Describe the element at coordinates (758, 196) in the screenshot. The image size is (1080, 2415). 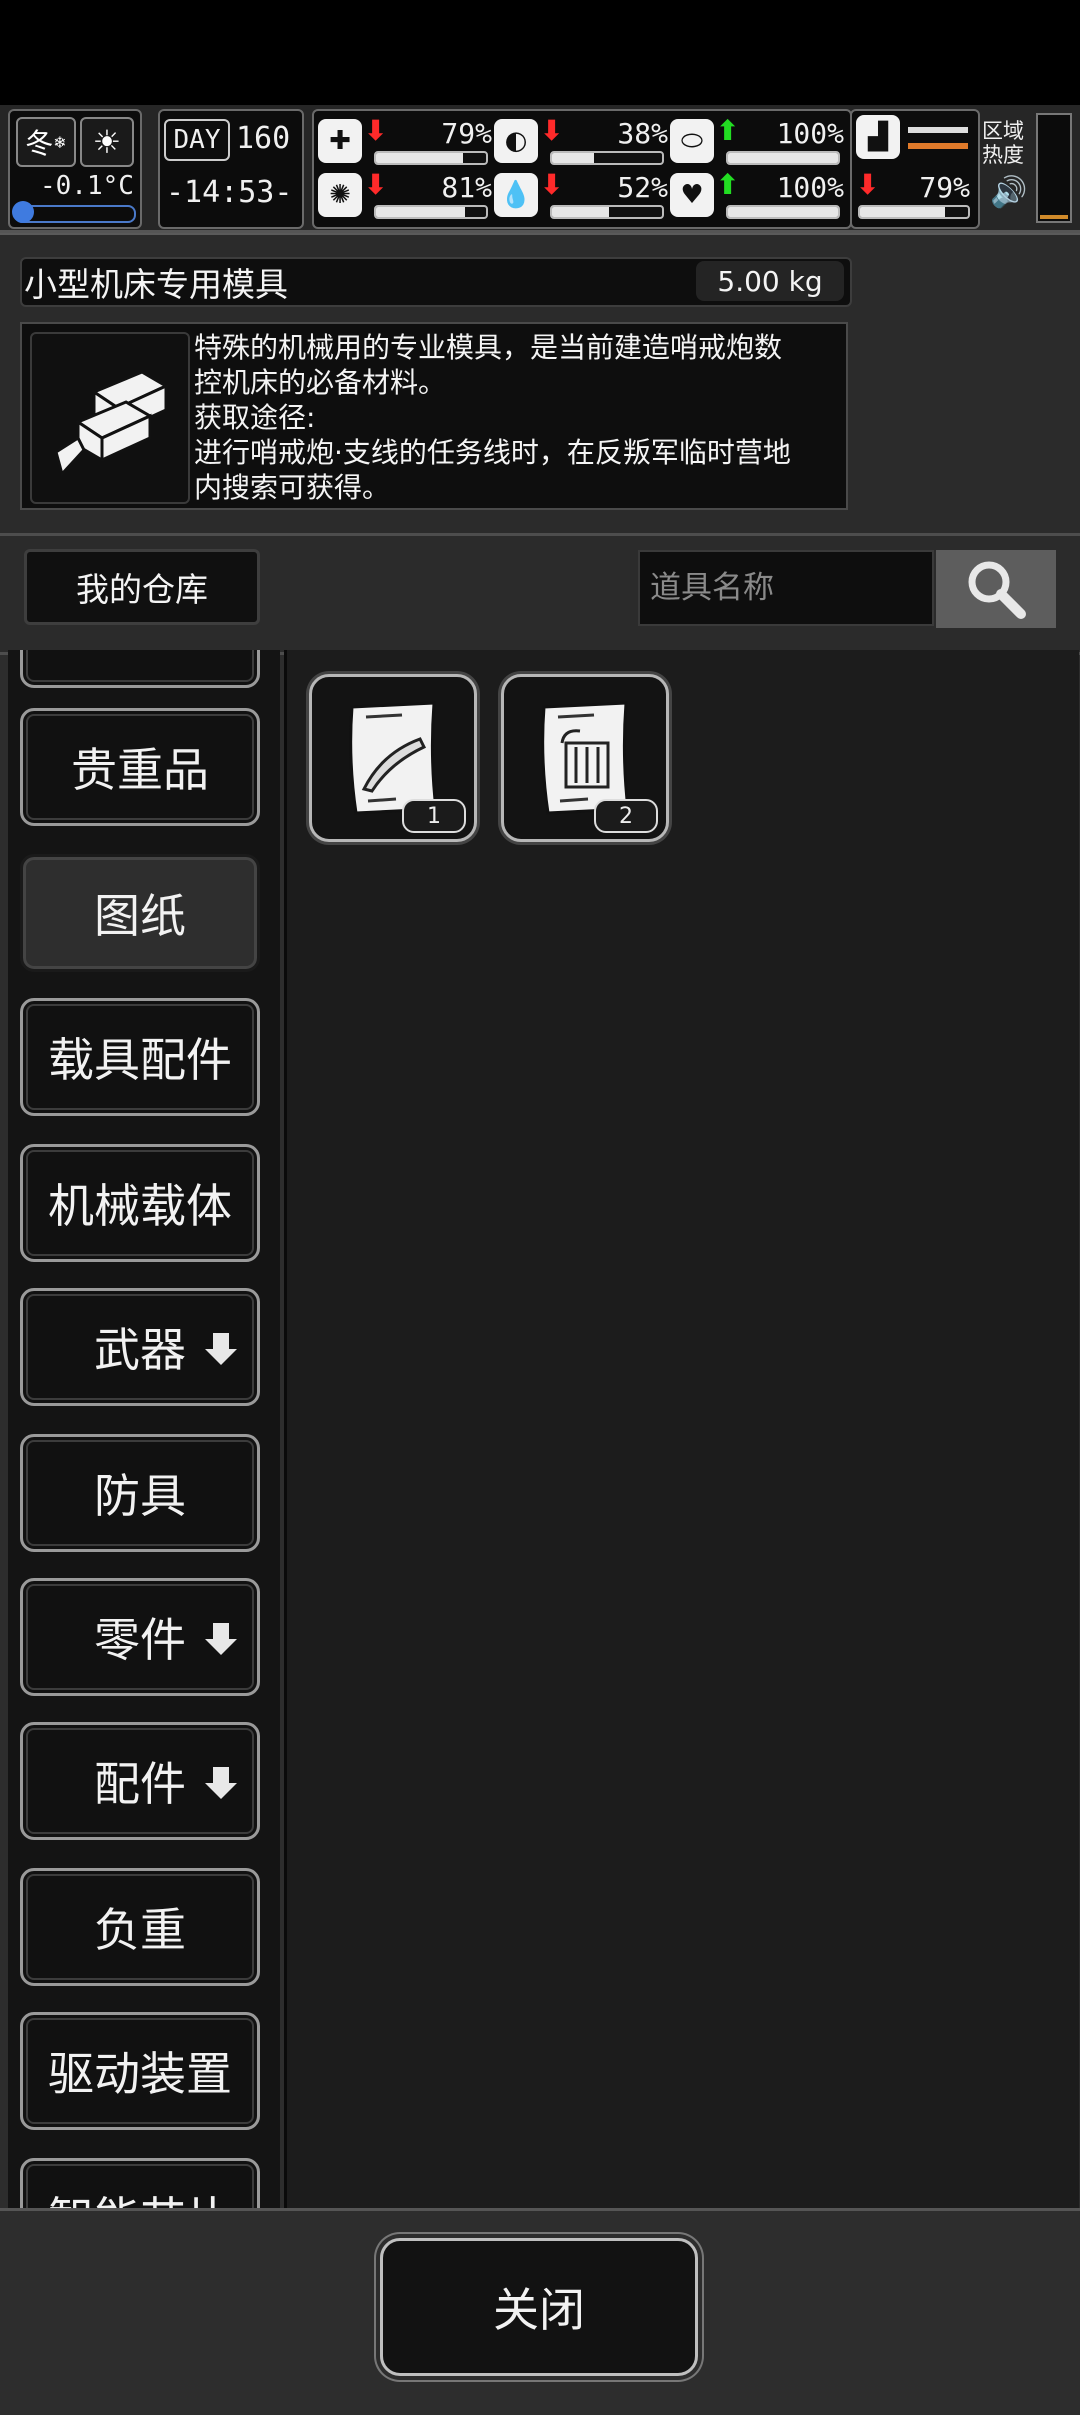
I see `heart-stat: ♥ ⬆ 100%` at that location.